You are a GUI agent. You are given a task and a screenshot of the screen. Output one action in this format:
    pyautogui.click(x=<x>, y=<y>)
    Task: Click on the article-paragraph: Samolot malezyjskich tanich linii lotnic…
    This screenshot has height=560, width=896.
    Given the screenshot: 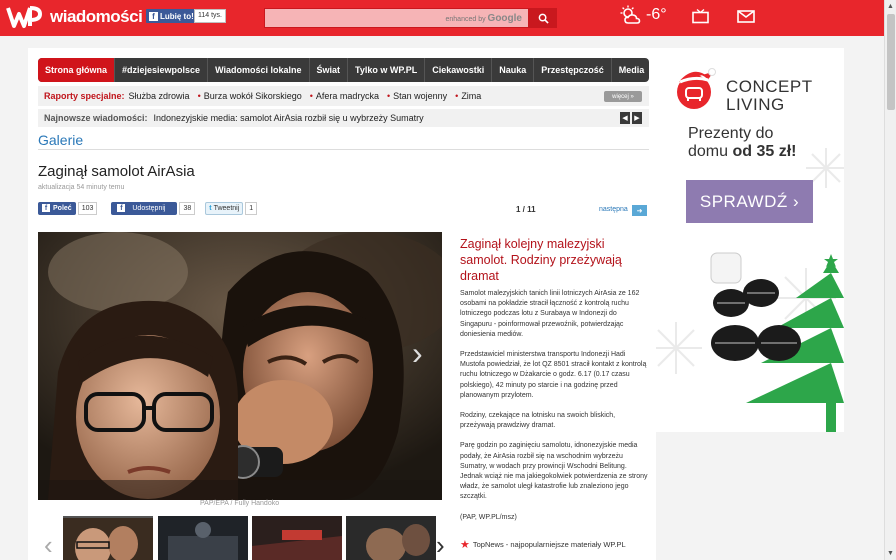 What is the action you would take?
    pyautogui.click(x=550, y=314)
    